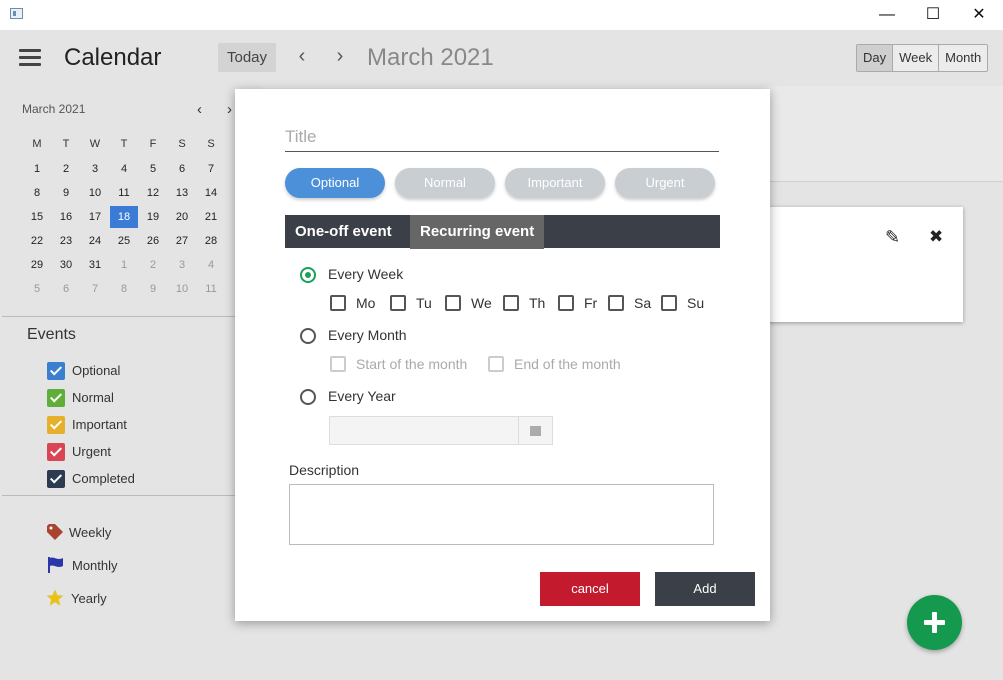  What do you see at coordinates (477, 232) in the screenshot?
I see `tab-recurring-event: Recurring event` at bounding box center [477, 232].